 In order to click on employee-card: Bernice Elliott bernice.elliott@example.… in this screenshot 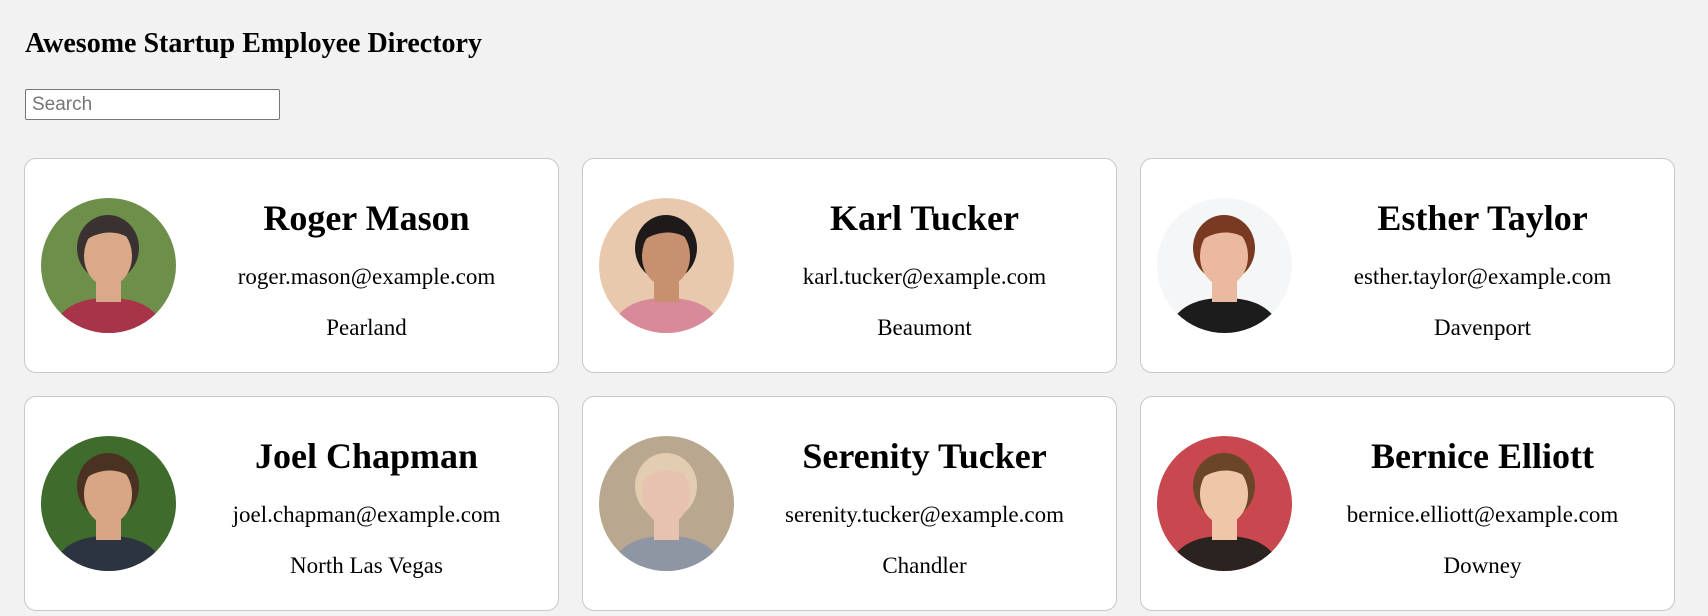, I will do `click(1407, 503)`.